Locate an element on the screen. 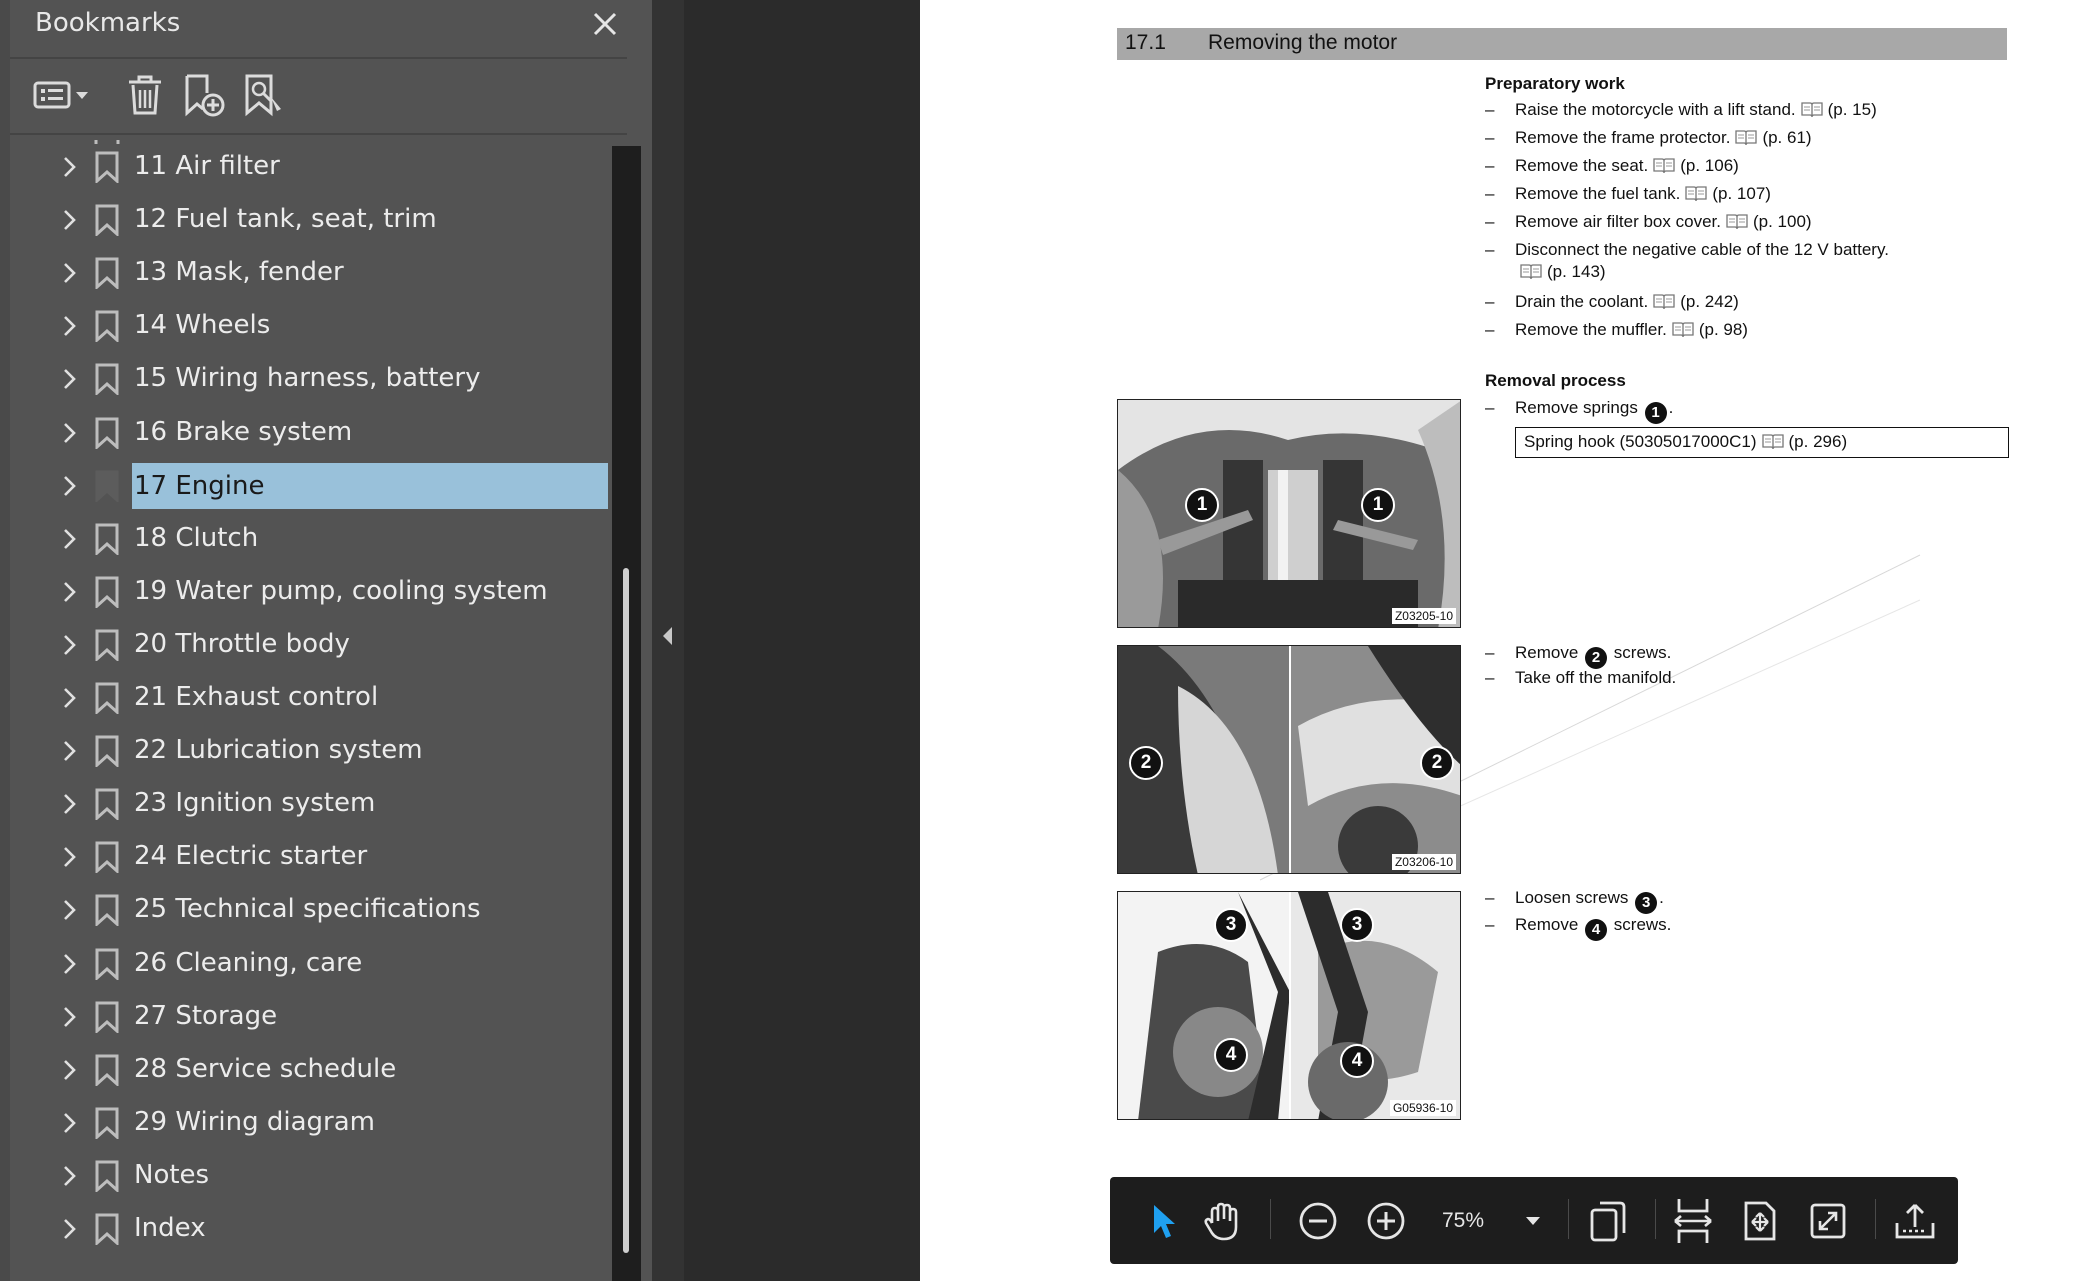 This screenshot has width=2093, height=1281. full-screen-button is located at coordinates (1828, 1220).